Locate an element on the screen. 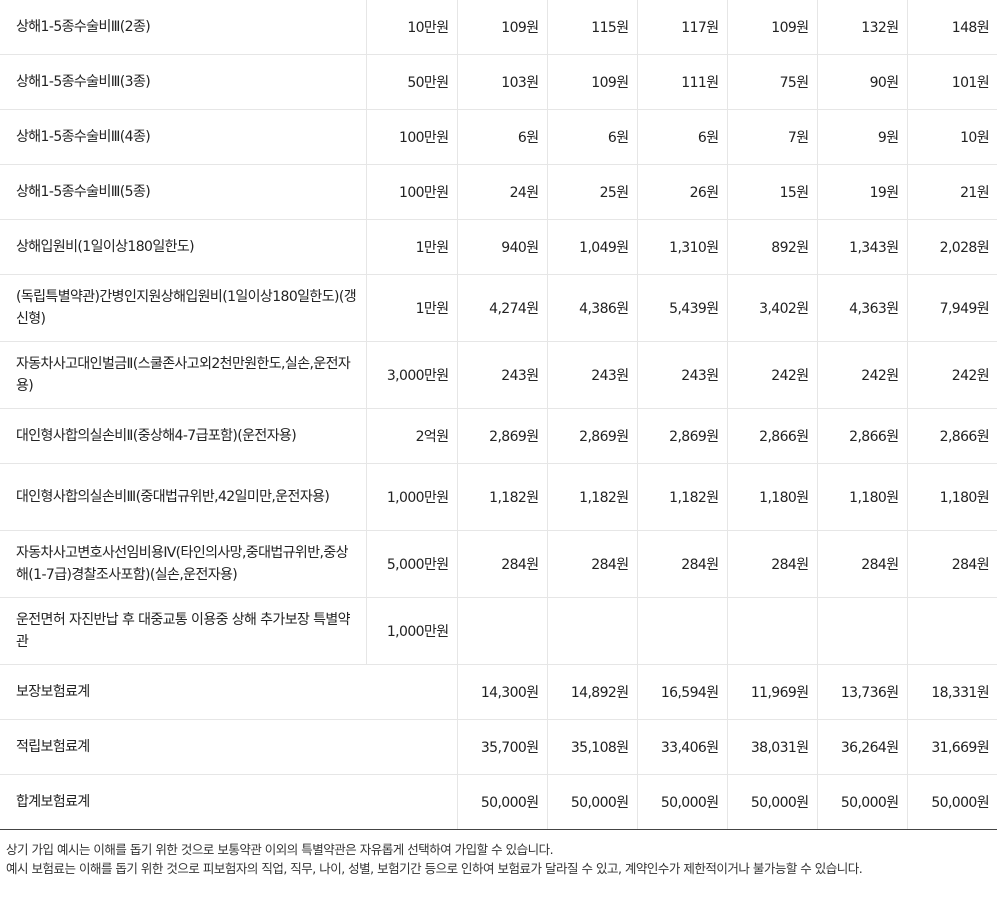 Image resolution: width=997 pixels, height=904 pixels. premium-value: 103원 is located at coordinates (501, 82).